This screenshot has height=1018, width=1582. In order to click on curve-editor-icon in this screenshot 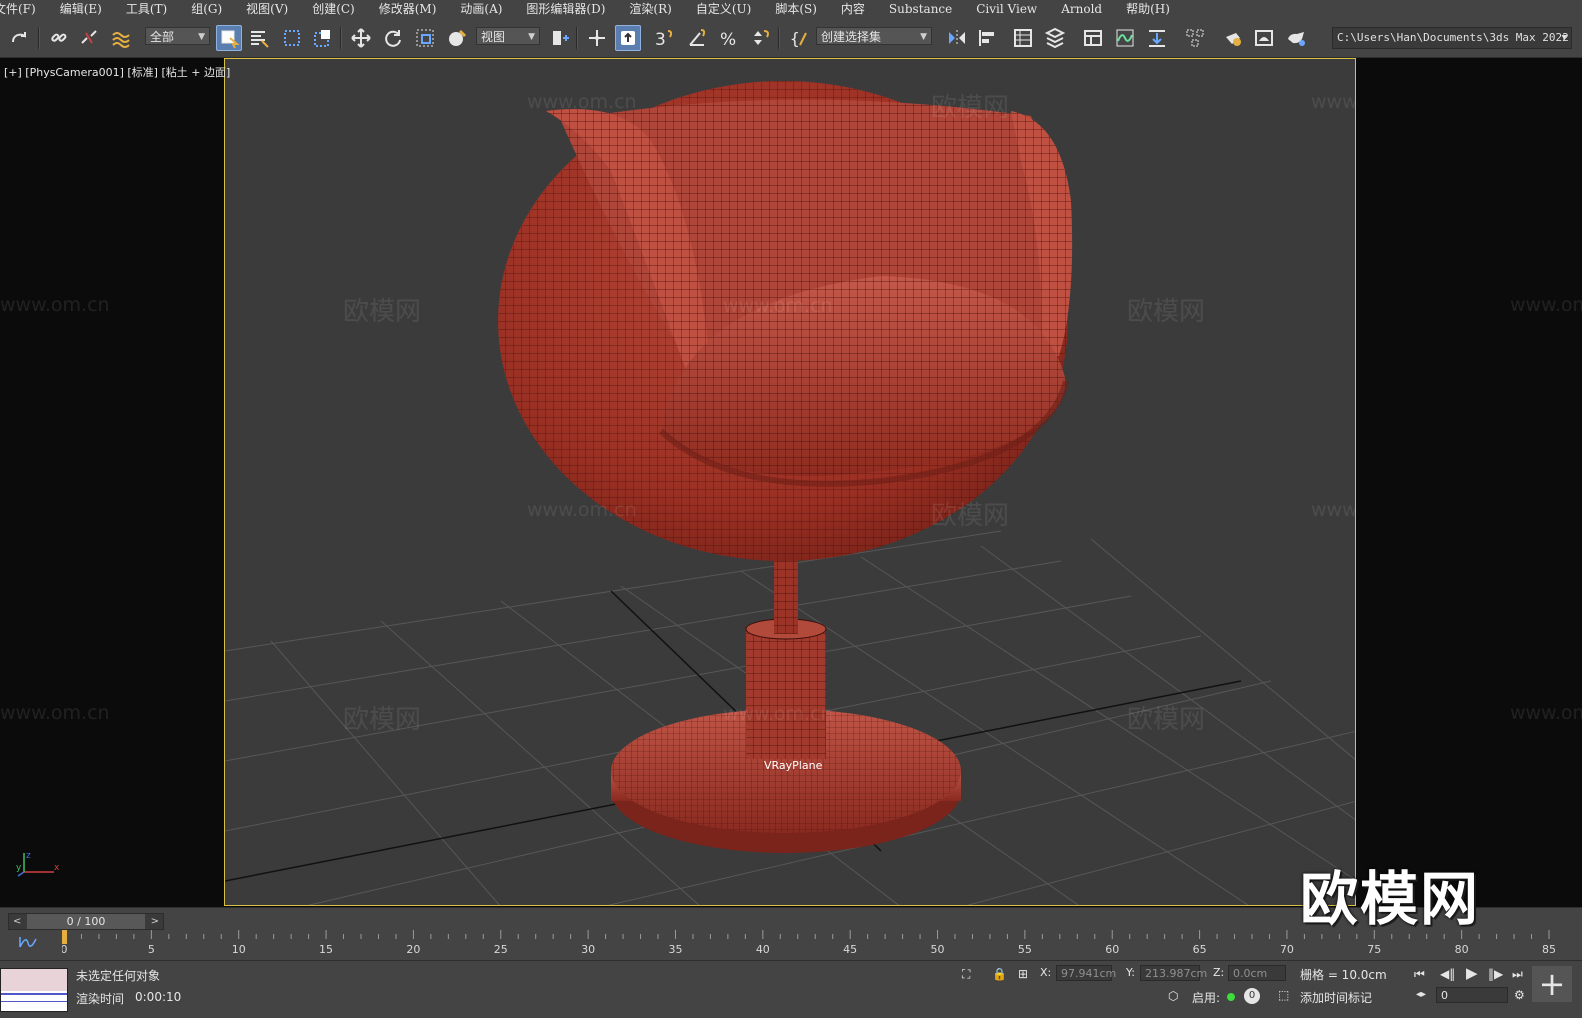, I will do `click(1125, 38)`.